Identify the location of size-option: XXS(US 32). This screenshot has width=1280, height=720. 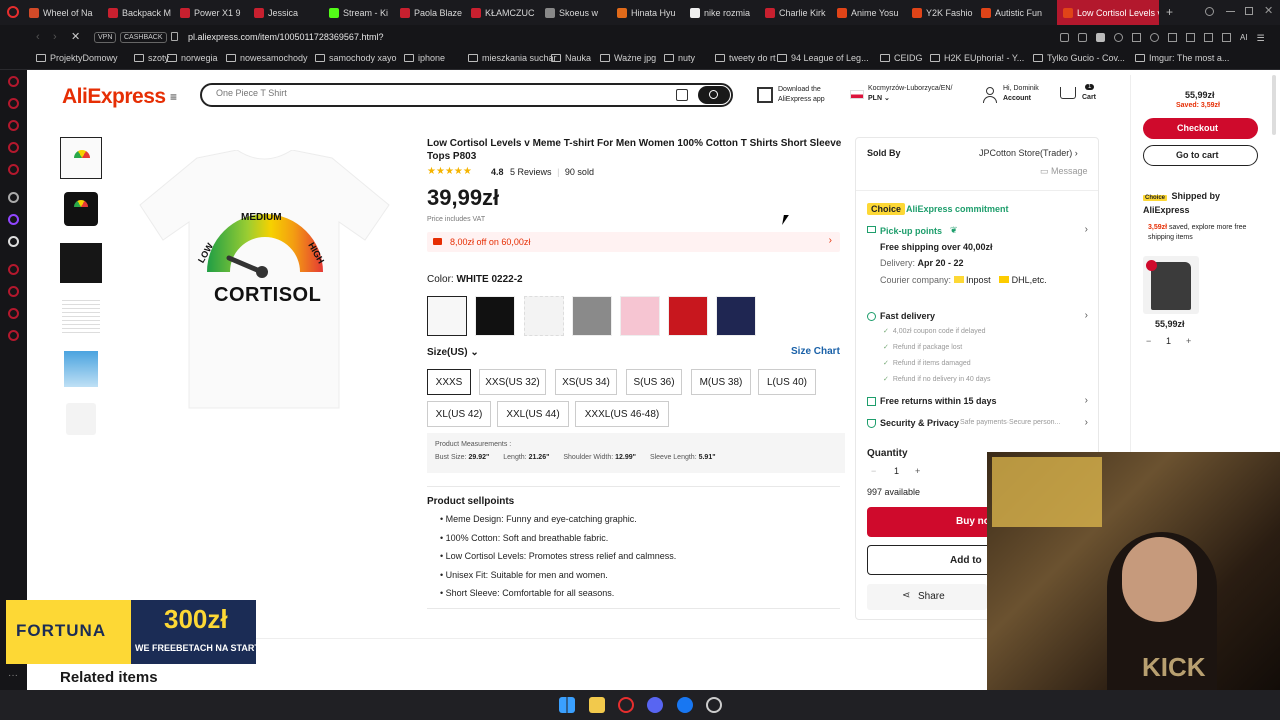
(512, 382).